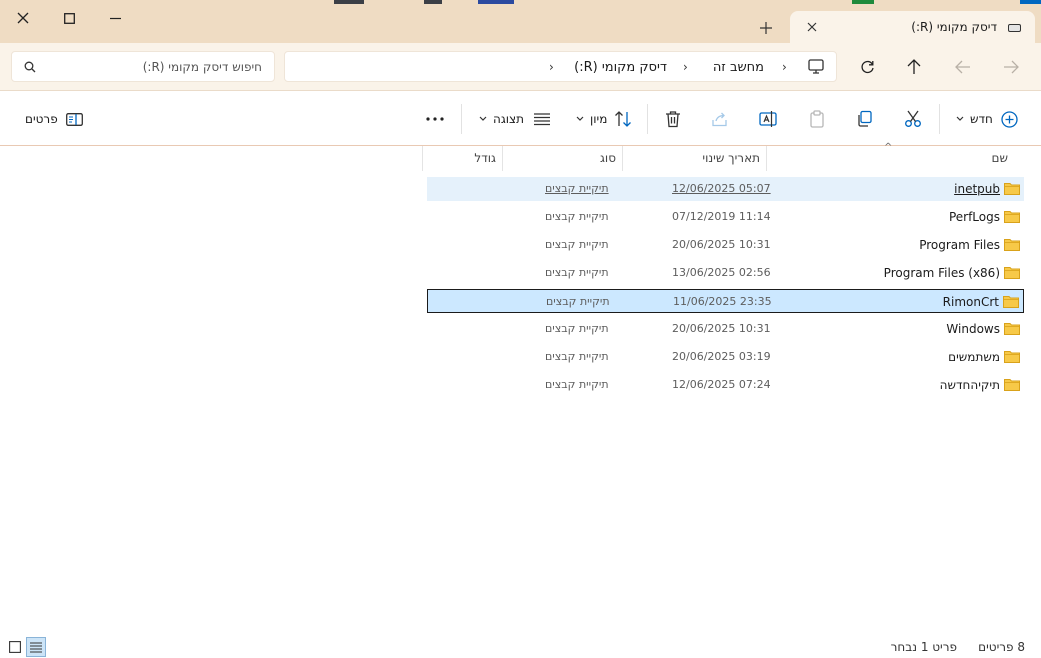 The height and width of the screenshot is (658, 1041). Describe the element at coordinates (54, 119) in the screenshot. I see `details-pane-button: פרטים` at that location.